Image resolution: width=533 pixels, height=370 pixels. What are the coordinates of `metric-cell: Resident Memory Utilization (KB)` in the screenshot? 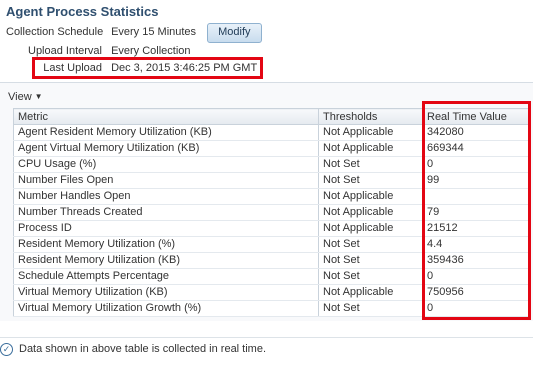 It's located at (166, 260).